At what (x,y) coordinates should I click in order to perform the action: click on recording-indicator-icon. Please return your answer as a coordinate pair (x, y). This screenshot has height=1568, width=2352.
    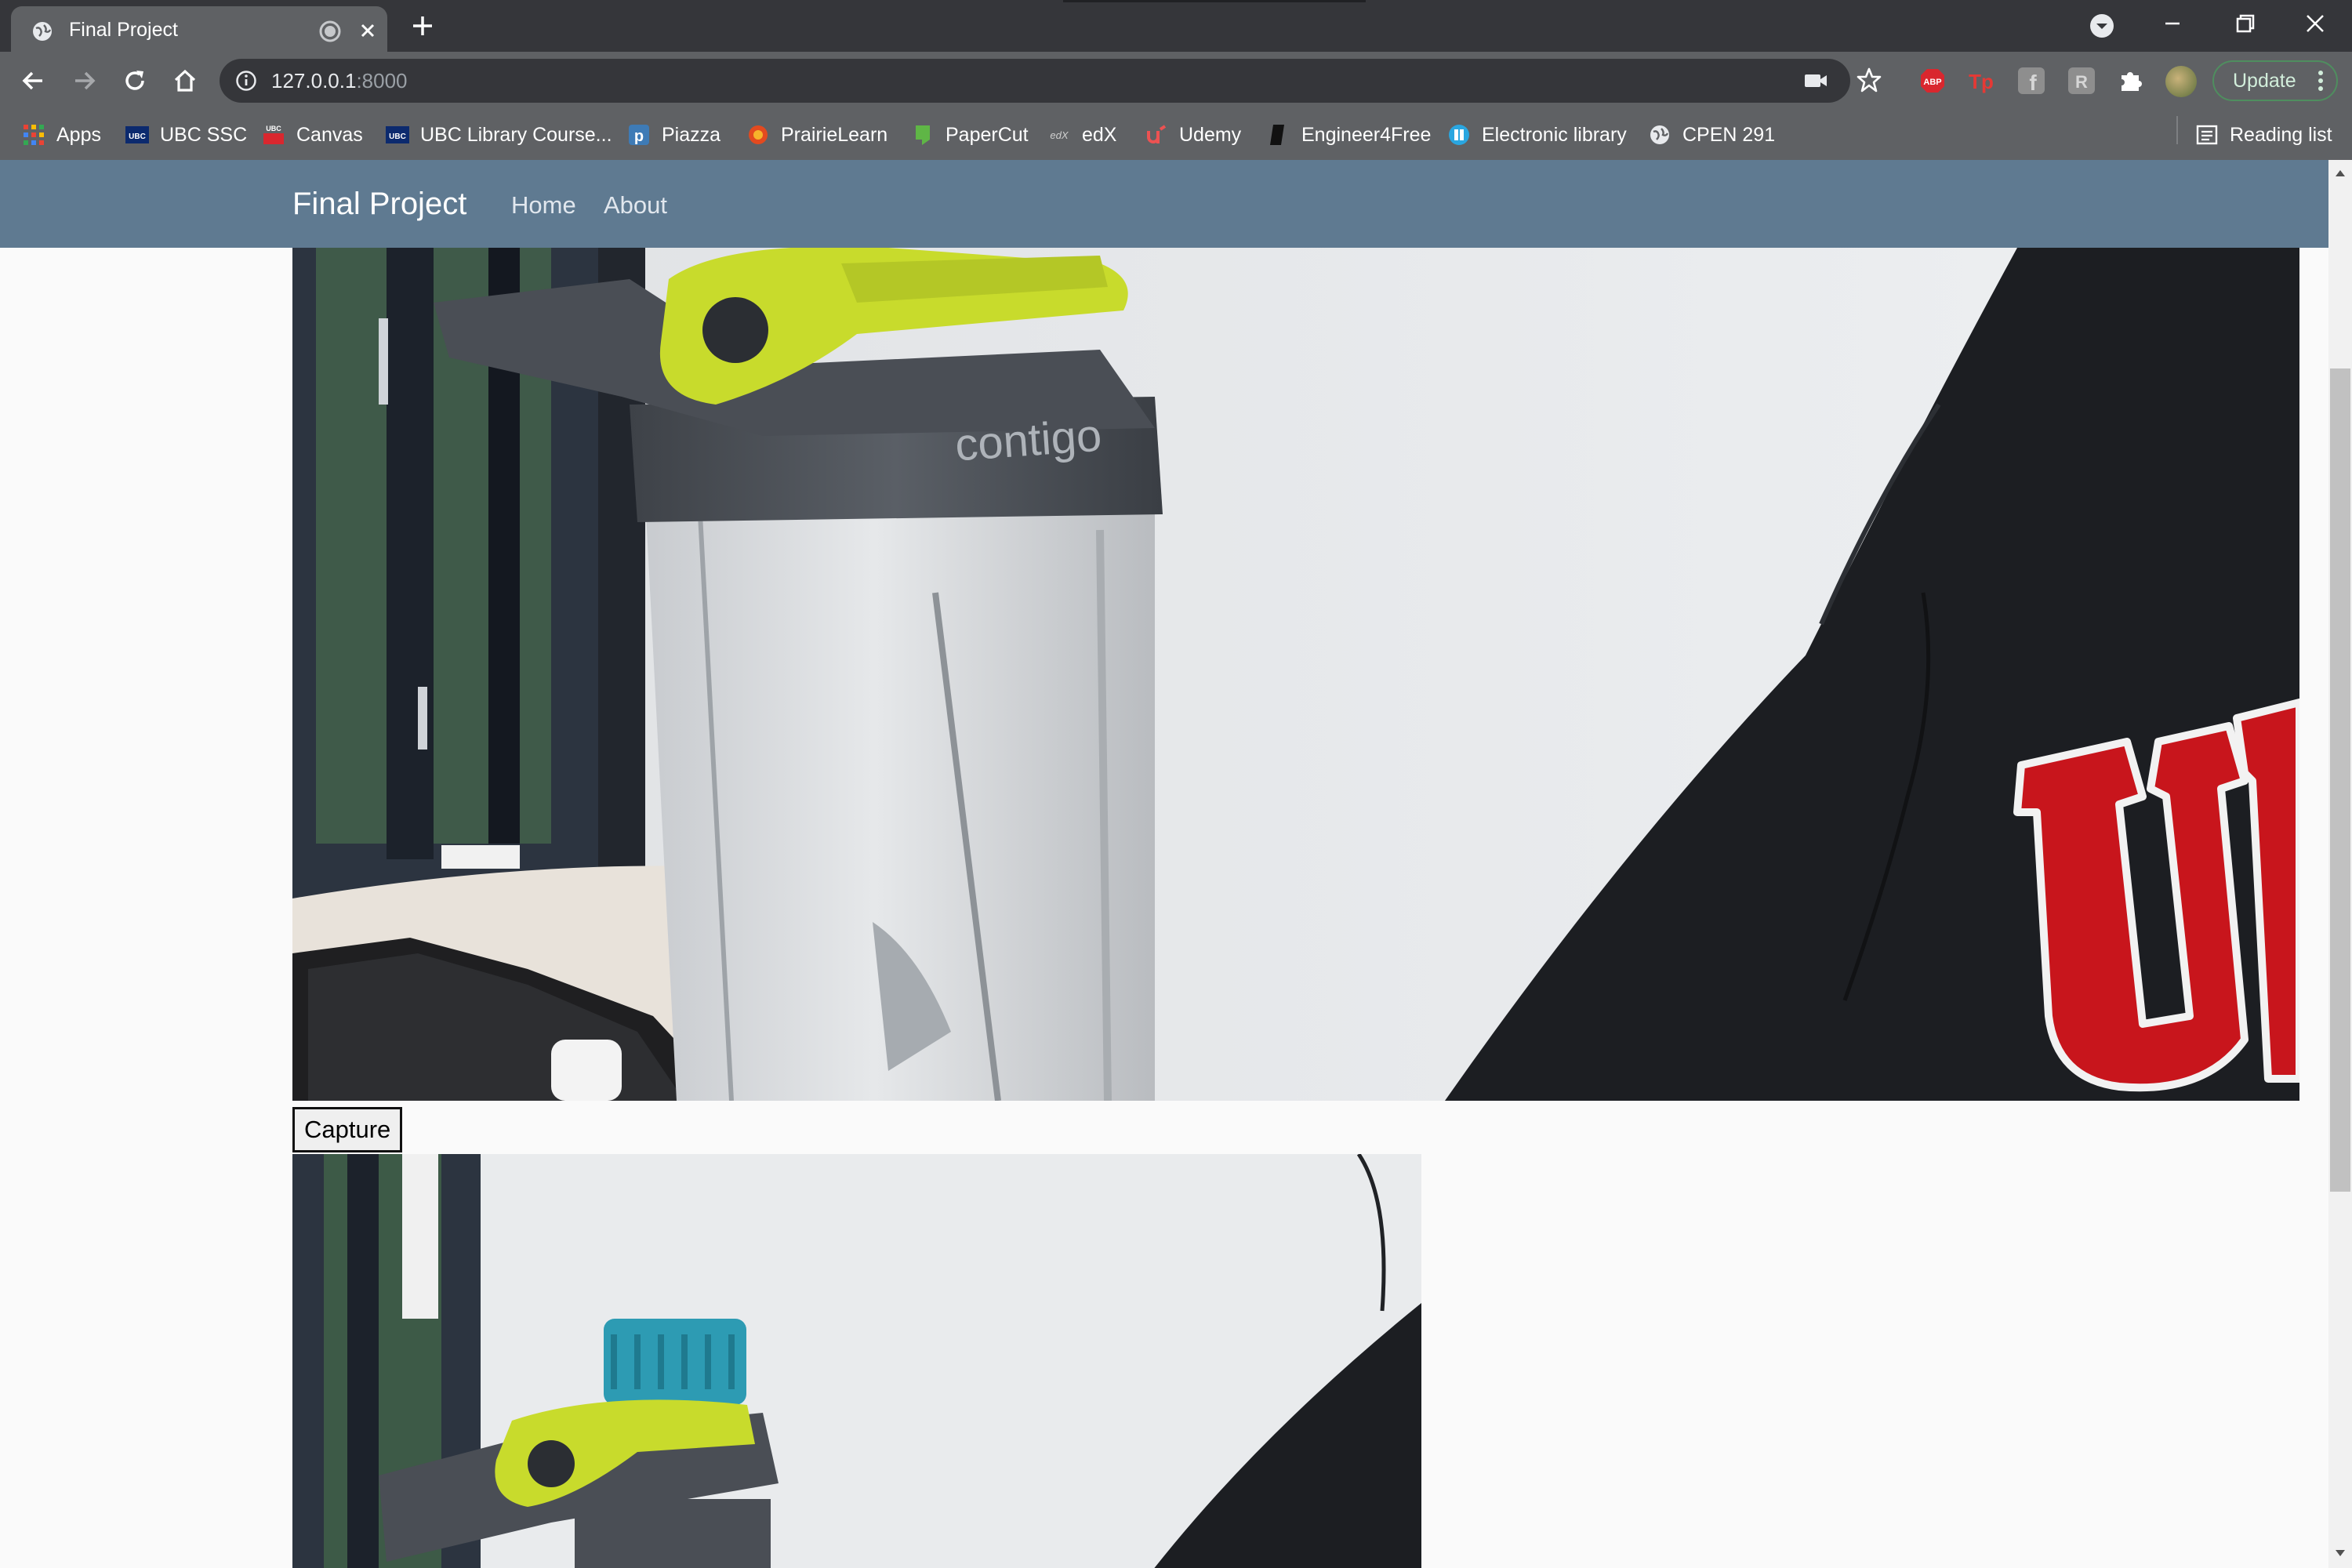
    Looking at the image, I should click on (330, 32).